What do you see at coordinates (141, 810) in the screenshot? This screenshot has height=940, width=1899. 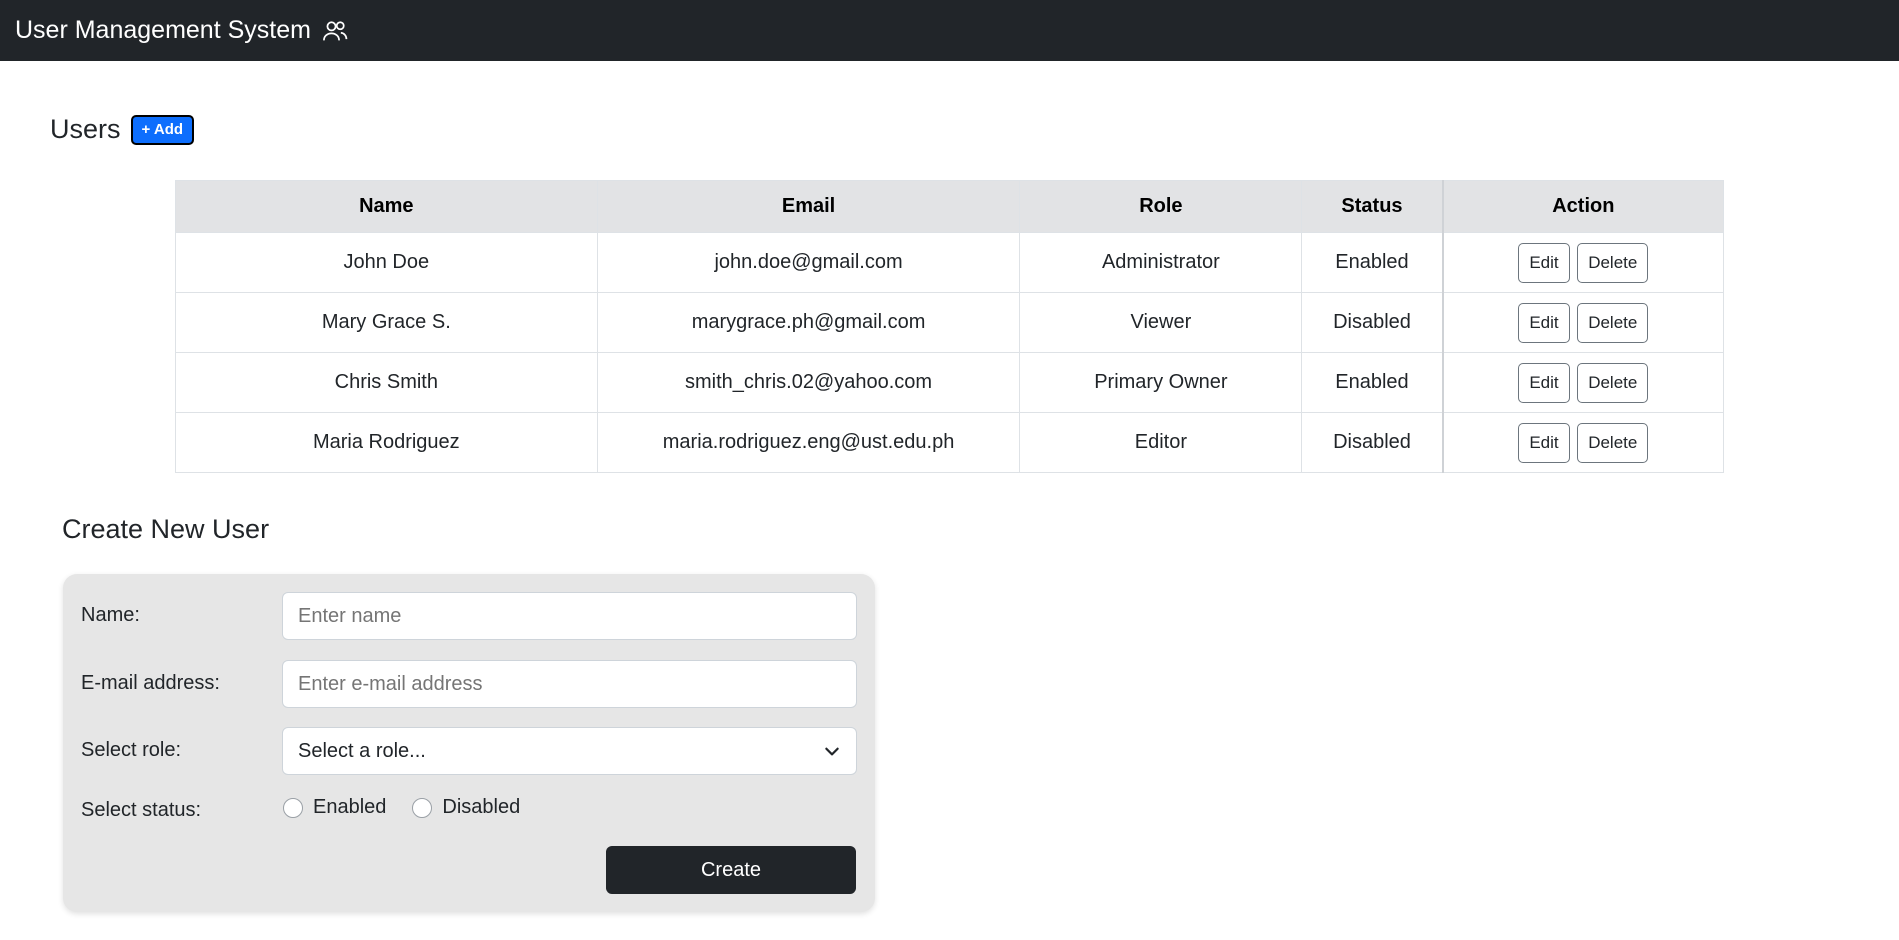 I see `status-label: Select status:` at bounding box center [141, 810].